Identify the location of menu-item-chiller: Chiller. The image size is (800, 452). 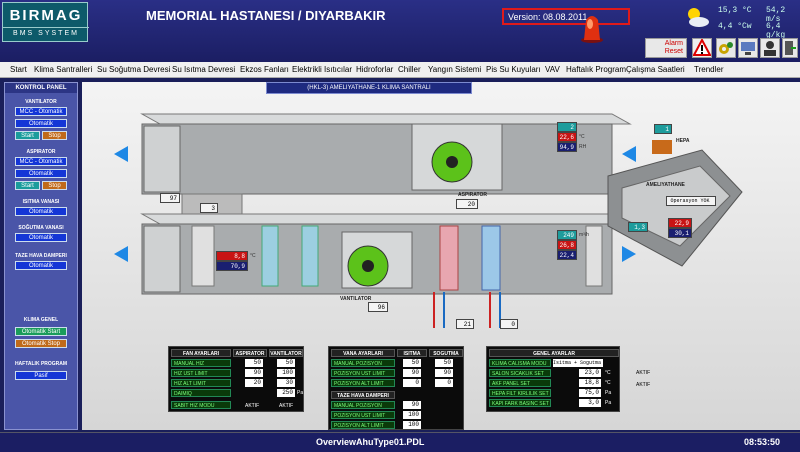
(409, 69).